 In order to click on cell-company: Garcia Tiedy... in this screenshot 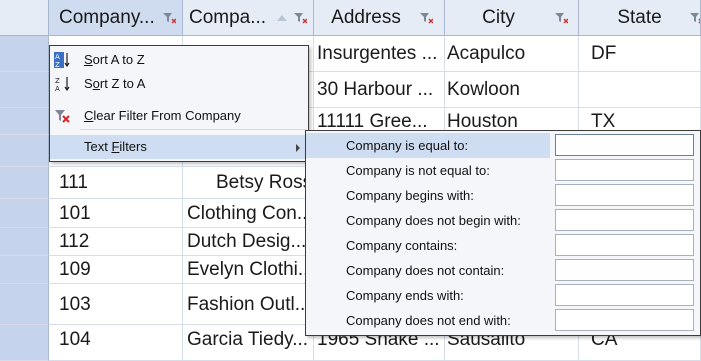, I will do `click(248, 343)`.